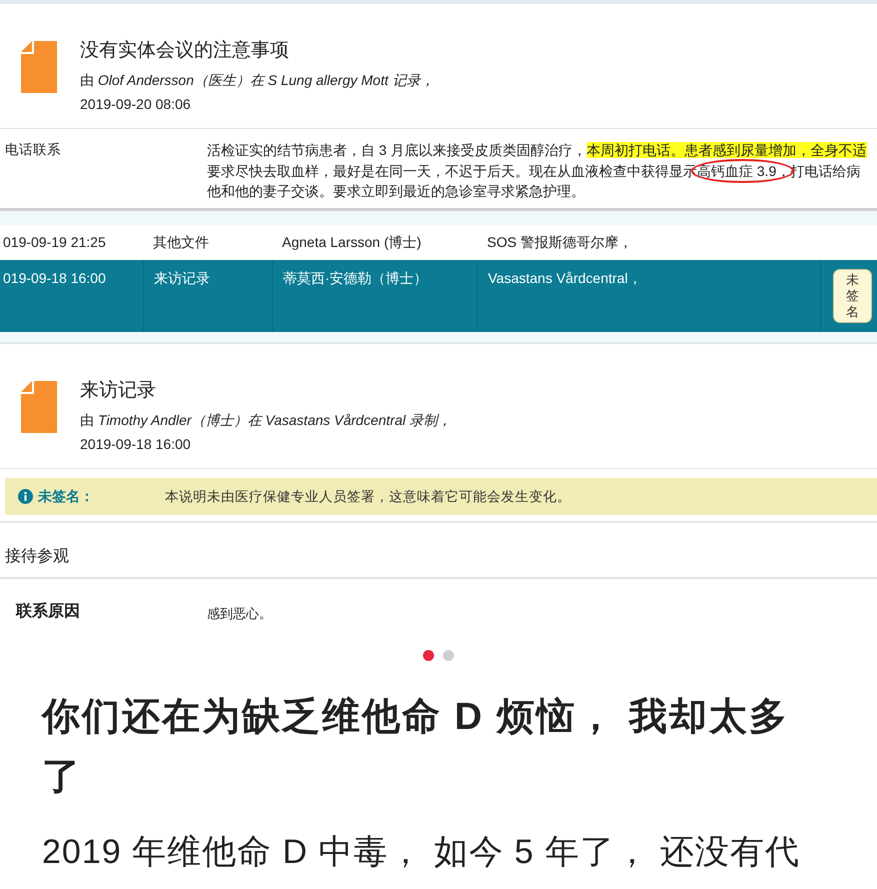 Image resolution: width=877 pixels, height=889 pixels. What do you see at coordinates (852, 296) in the screenshot?
I see `status-badge: 未签名` at bounding box center [852, 296].